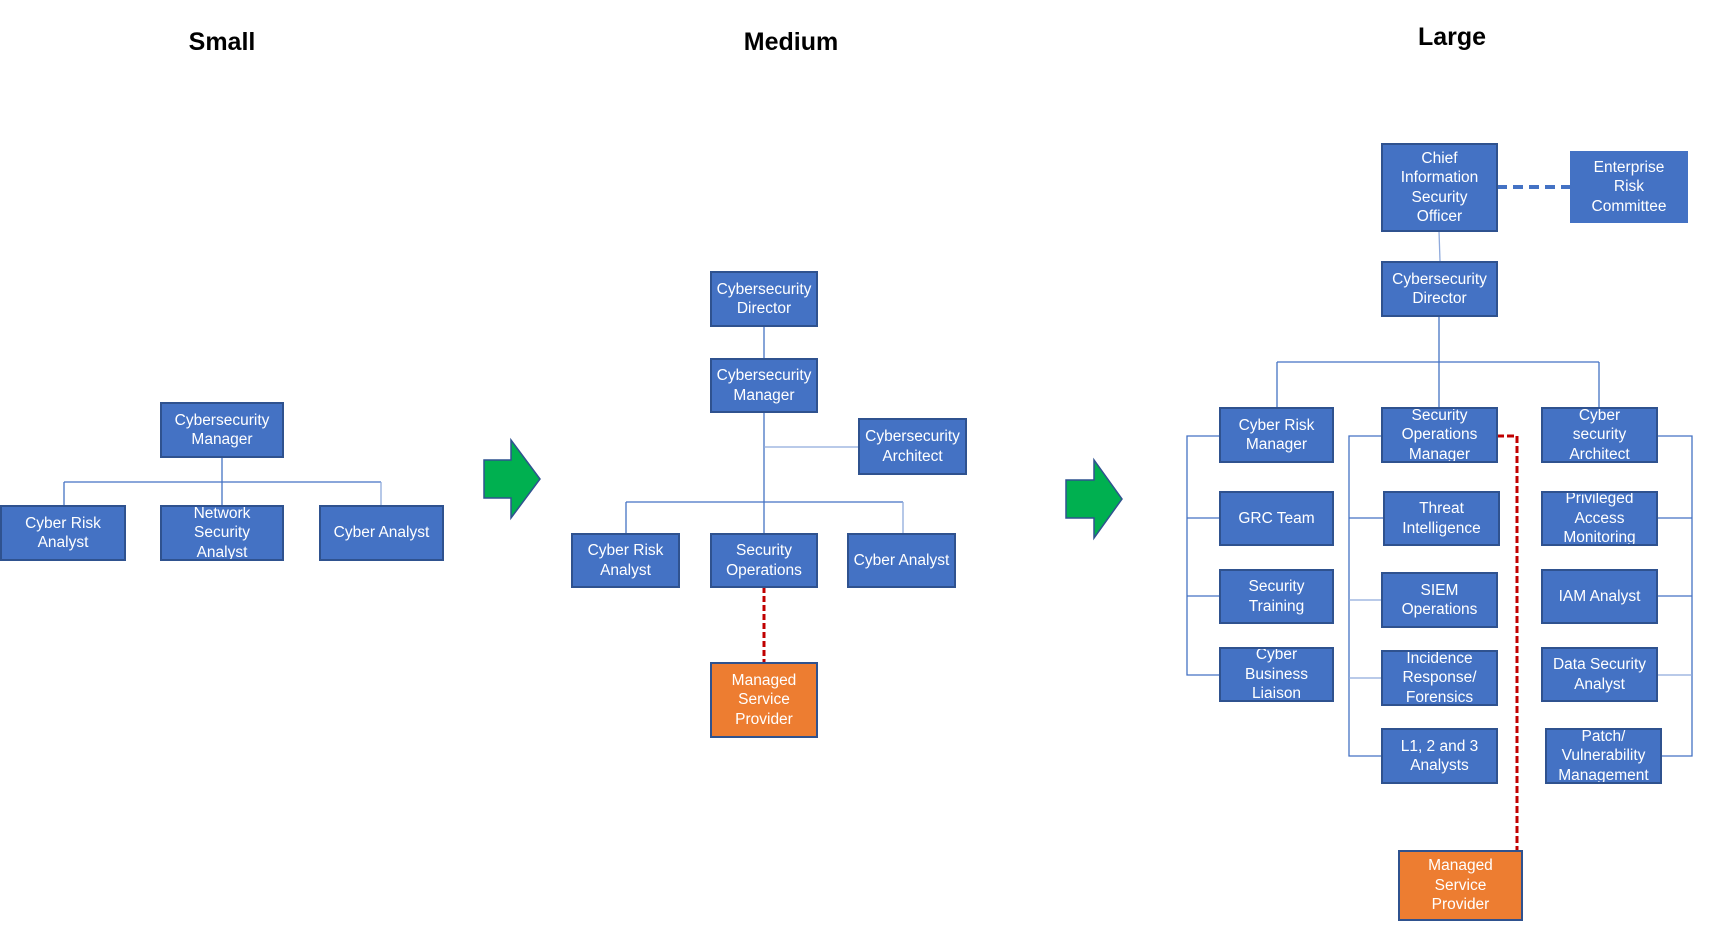 The height and width of the screenshot is (927, 1733). What do you see at coordinates (222, 481) in the screenshot?
I see `small-connectors` at bounding box center [222, 481].